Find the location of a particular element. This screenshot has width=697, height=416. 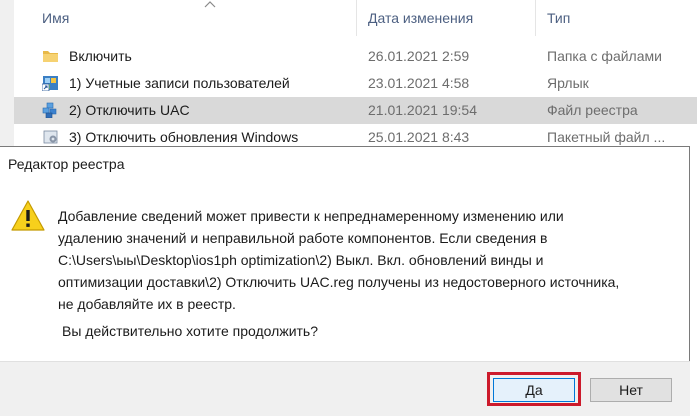

file-date: 25.01.2021 8:43 is located at coordinates (419, 137).